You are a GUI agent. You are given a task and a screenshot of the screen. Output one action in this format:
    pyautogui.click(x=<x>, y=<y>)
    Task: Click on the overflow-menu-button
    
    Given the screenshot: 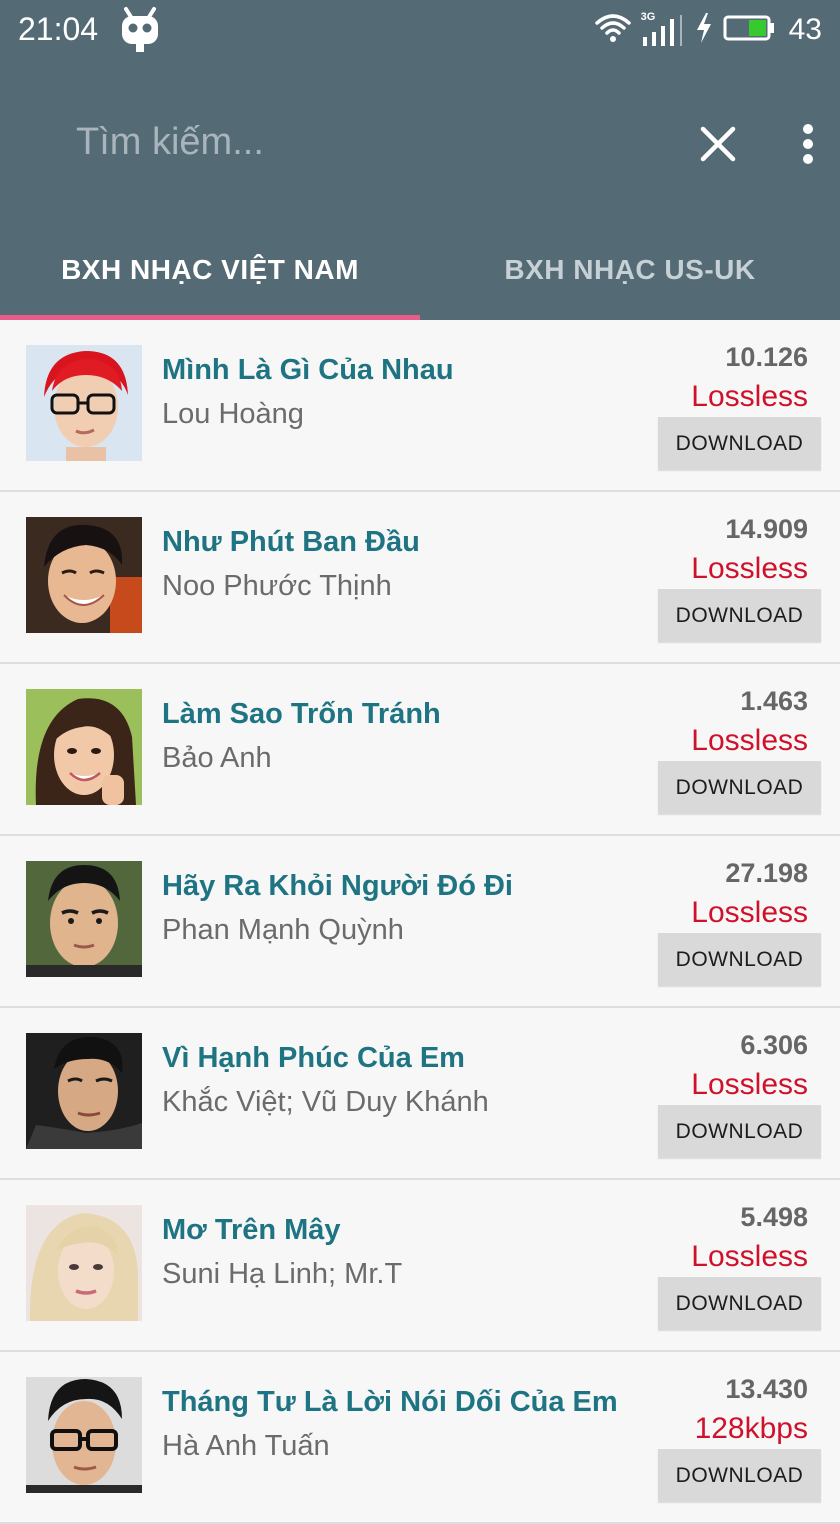 What is the action you would take?
    pyautogui.click(x=808, y=146)
    